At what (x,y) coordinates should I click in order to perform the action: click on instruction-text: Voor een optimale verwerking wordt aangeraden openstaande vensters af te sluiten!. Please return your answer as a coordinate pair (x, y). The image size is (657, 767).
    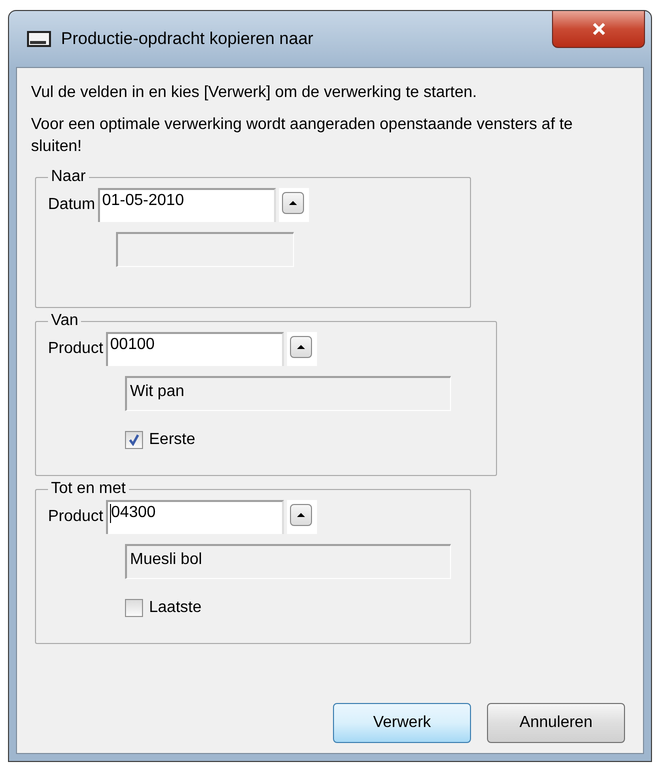
    Looking at the image, I should click on (302, 136).